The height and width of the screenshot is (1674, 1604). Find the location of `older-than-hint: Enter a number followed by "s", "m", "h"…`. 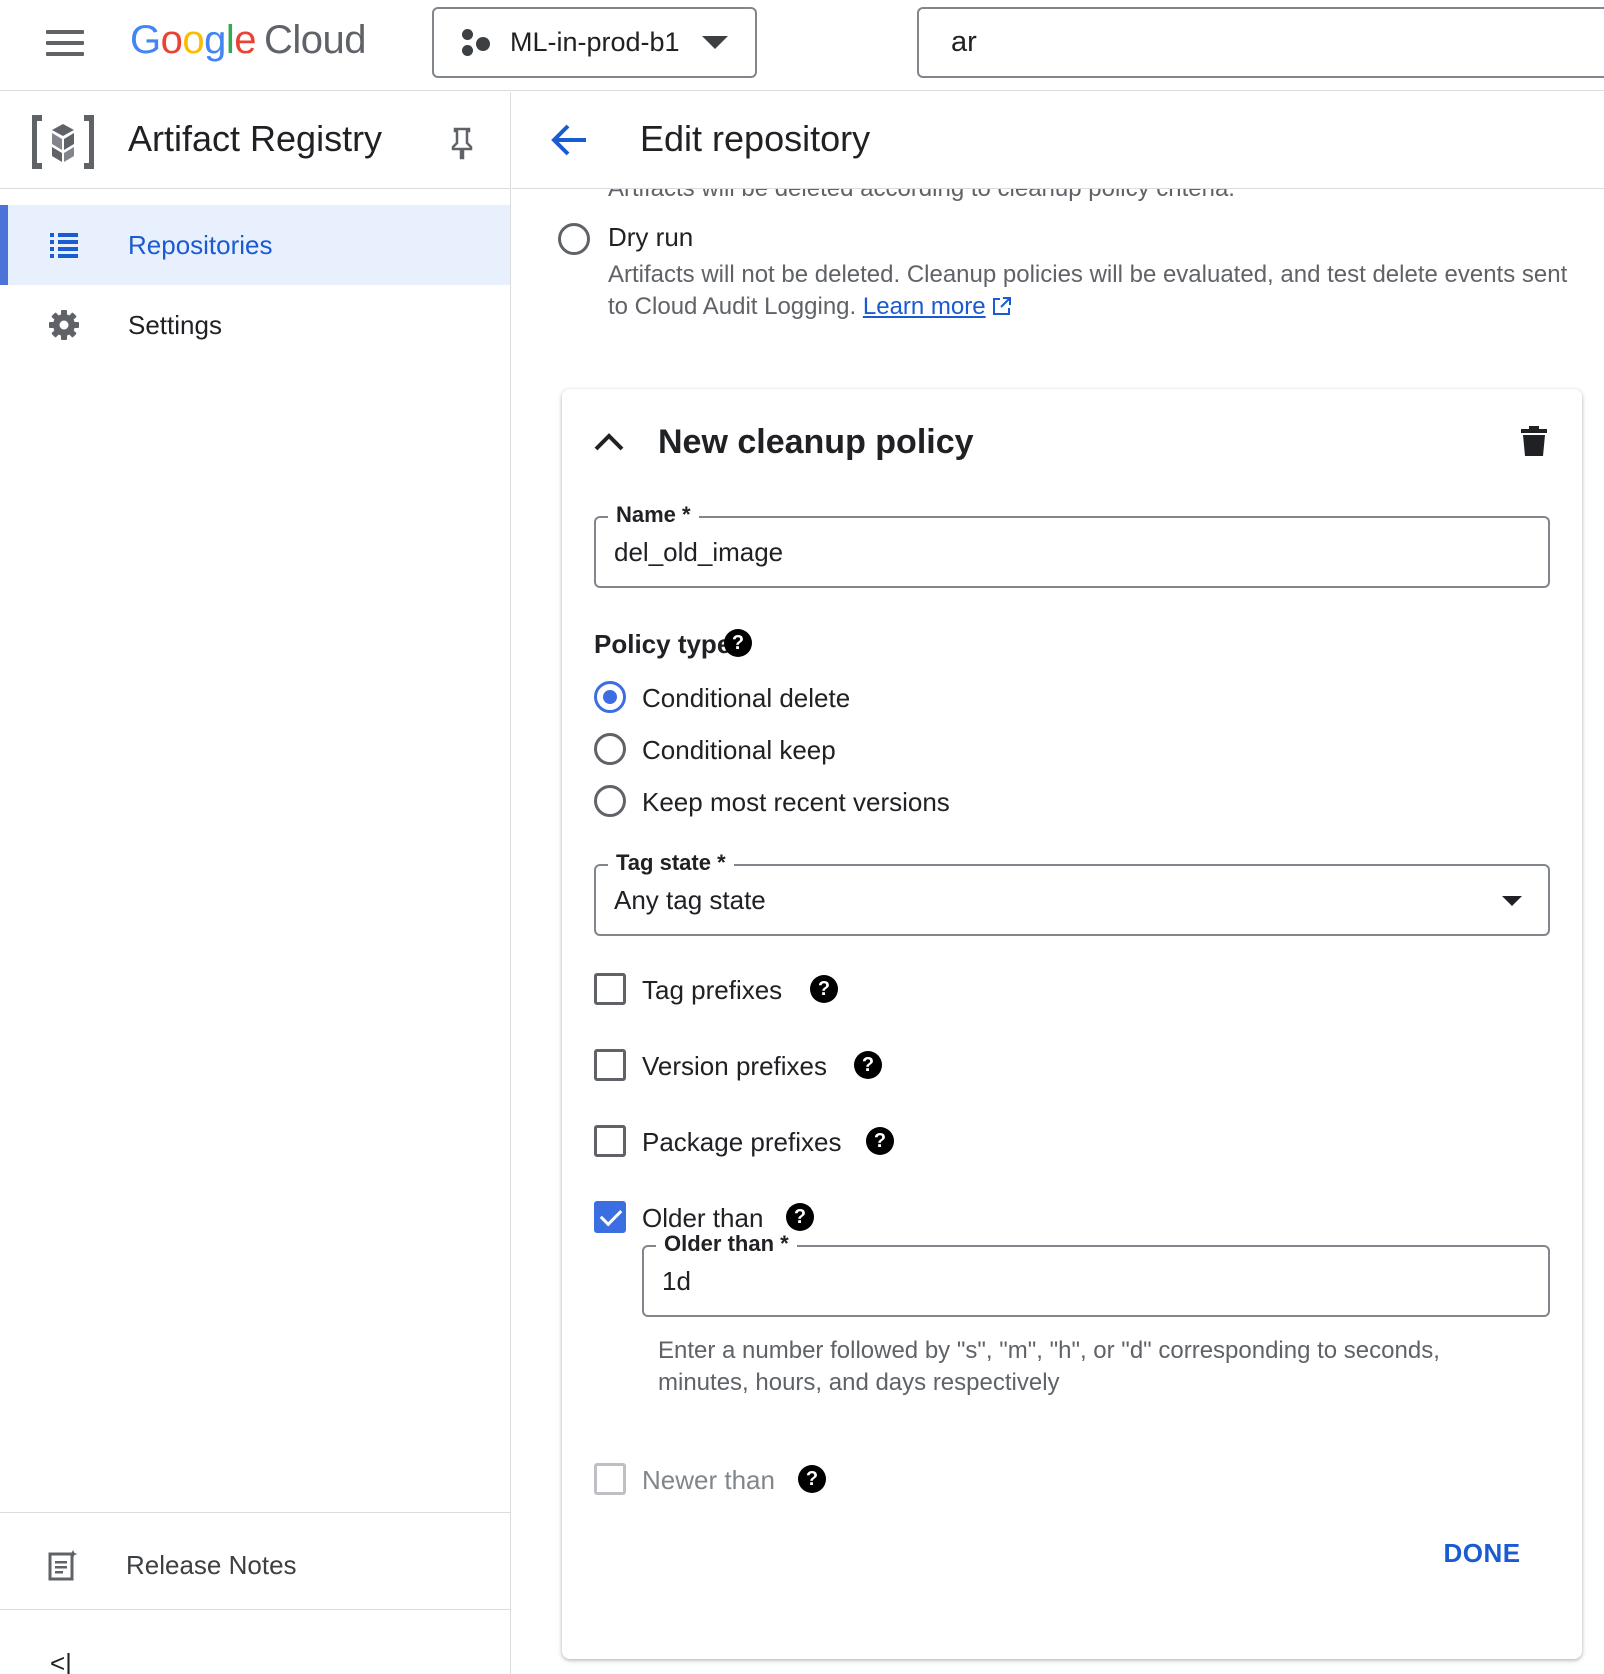

older-than-hint: Enter a number followed by "s", "m", "h"… is located at coordinates (1049, 1366).